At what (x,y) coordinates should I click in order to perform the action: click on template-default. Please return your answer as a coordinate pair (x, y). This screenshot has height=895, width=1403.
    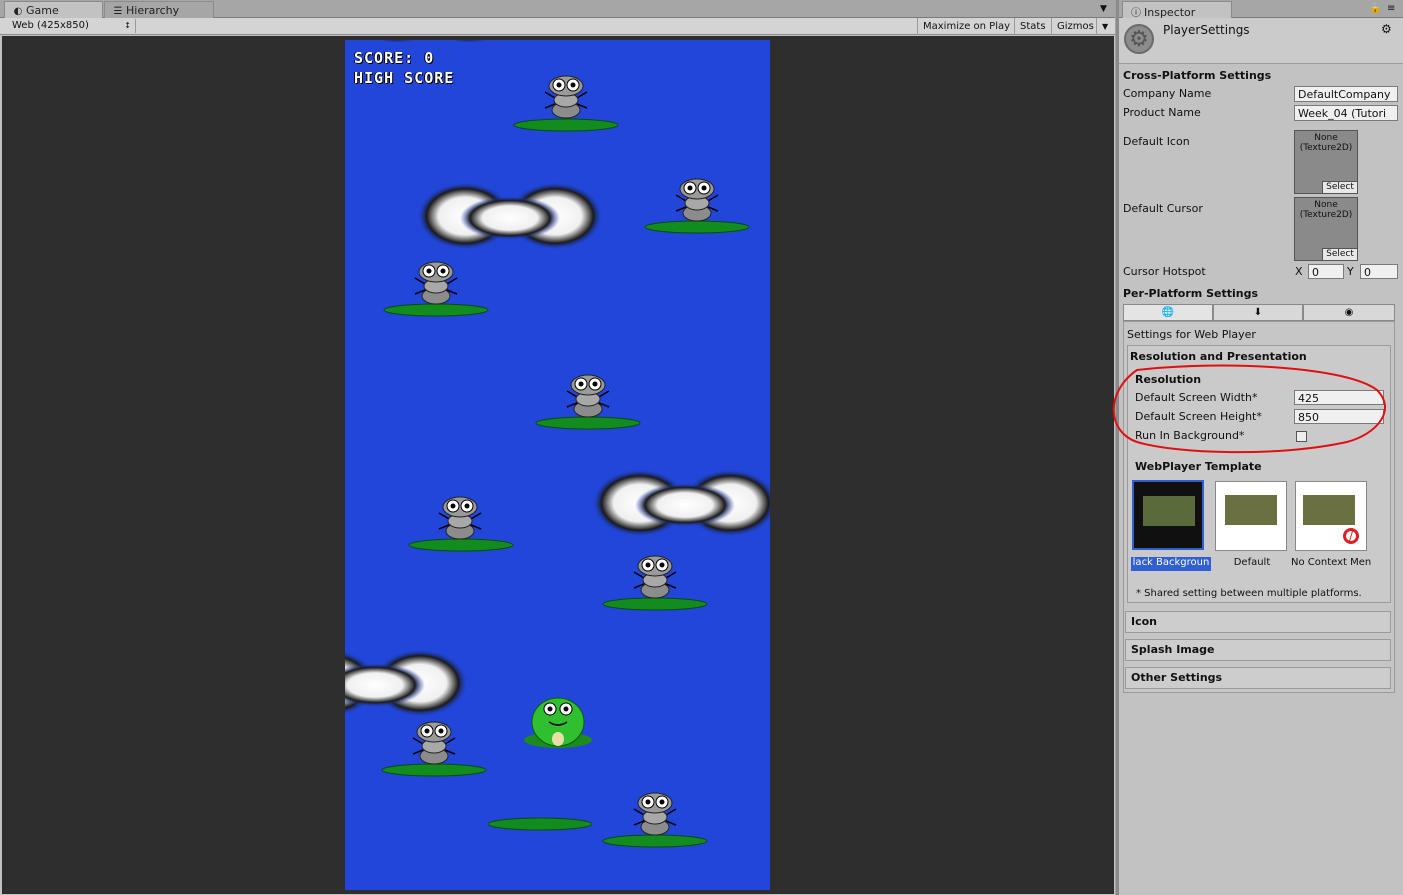
    Looking at the image, I should click on (1251, 516).